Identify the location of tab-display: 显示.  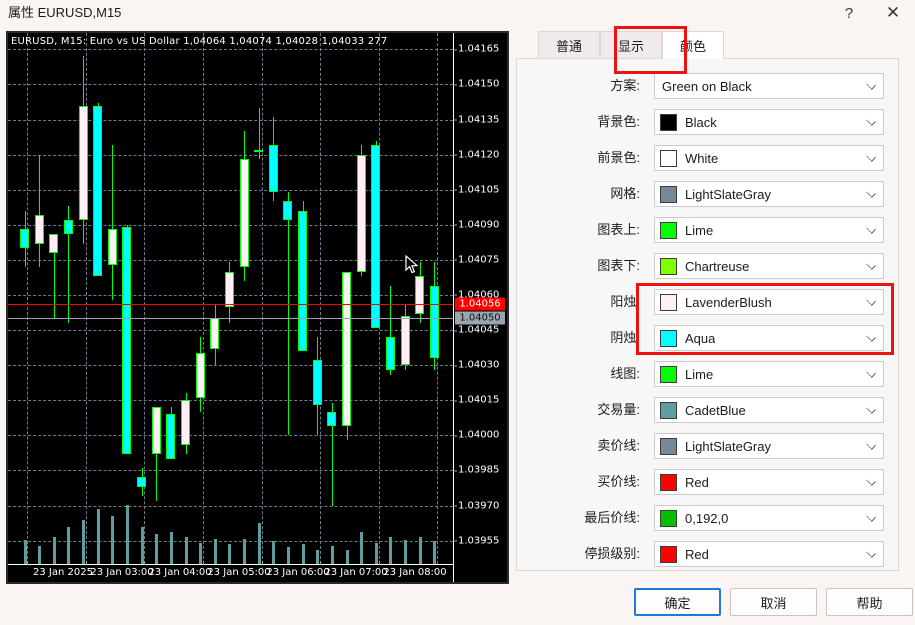
(631, 45).